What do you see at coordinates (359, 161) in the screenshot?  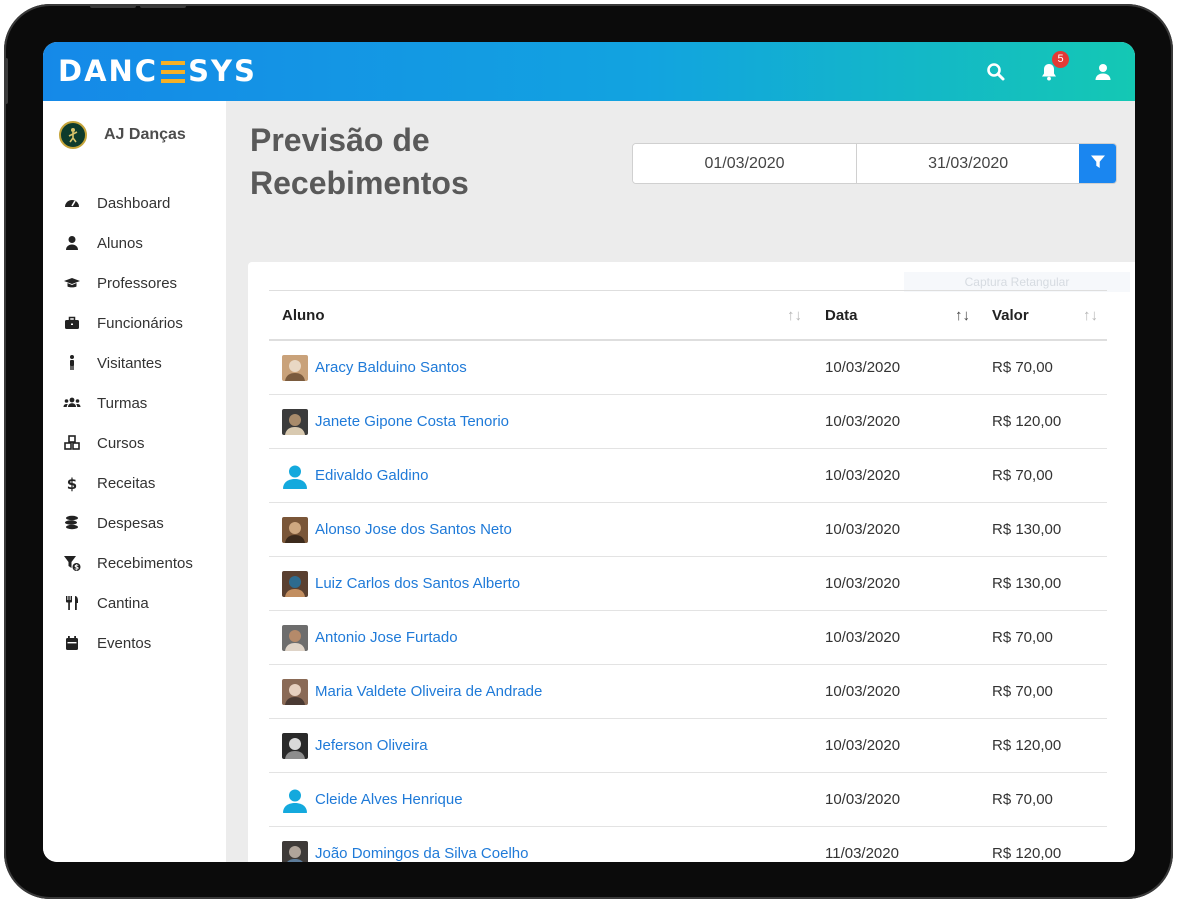 I see `page-title: Previsão de Recebimentos` at bounding box center [359, 161].